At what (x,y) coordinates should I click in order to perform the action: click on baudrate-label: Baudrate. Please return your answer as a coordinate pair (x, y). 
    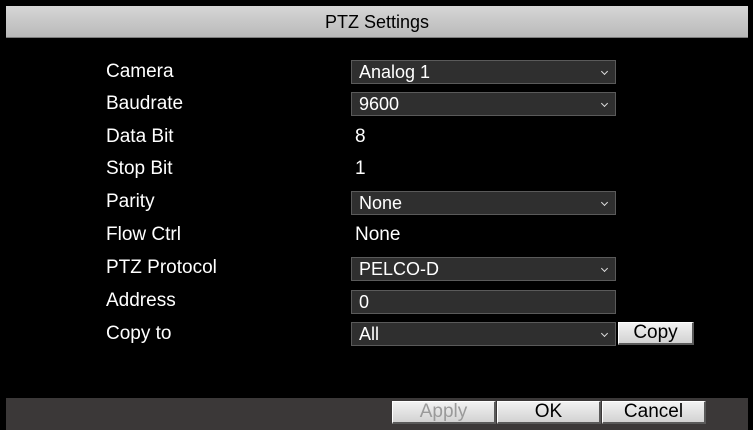
    Looking at the image, I should click on (145, 103).